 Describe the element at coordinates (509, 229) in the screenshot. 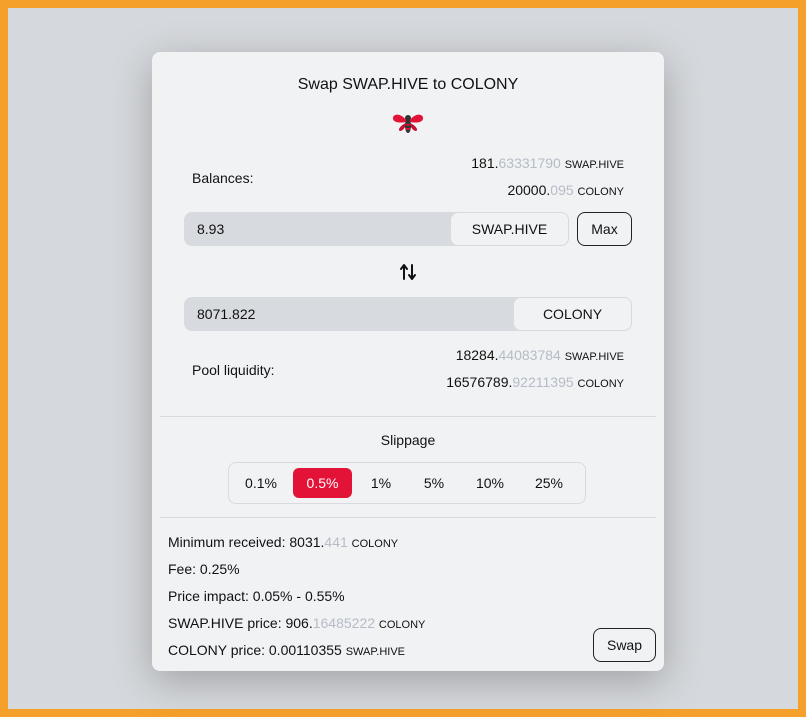

I see `from-token-button: SWAP.HIVE` at that location.